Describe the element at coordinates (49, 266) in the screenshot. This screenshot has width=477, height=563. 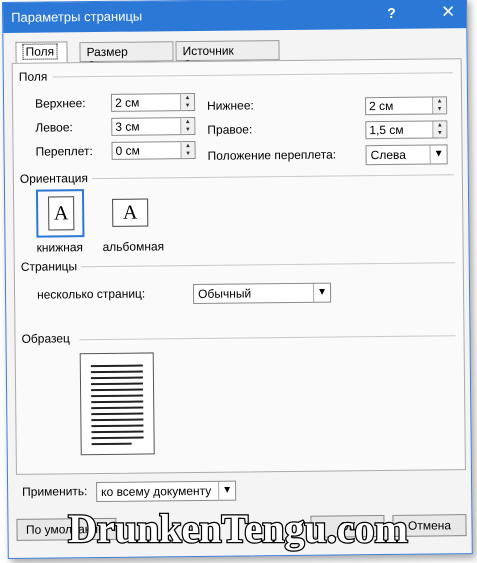
I see `pages-section-title: Страницы` at that location.